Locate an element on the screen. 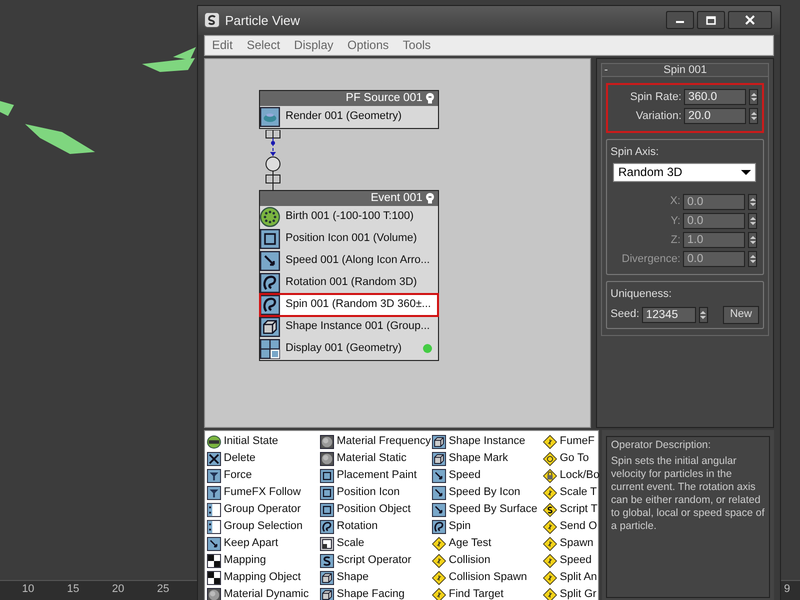  number-field: 12345 is located at coordinates (669, 314).